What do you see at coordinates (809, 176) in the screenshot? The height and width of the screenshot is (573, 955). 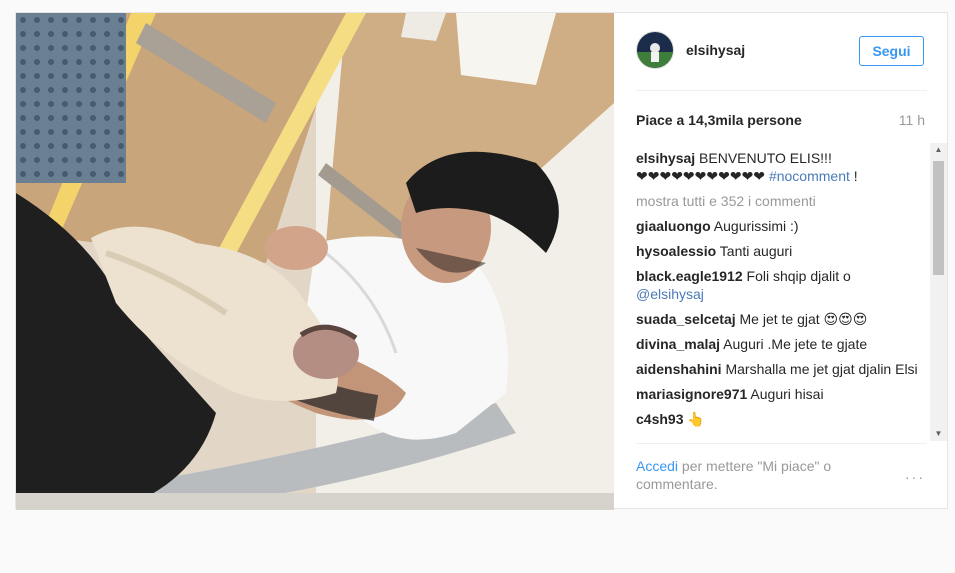 I see `caption-hashtag: #nocomment` at bounding box center [809, 176].